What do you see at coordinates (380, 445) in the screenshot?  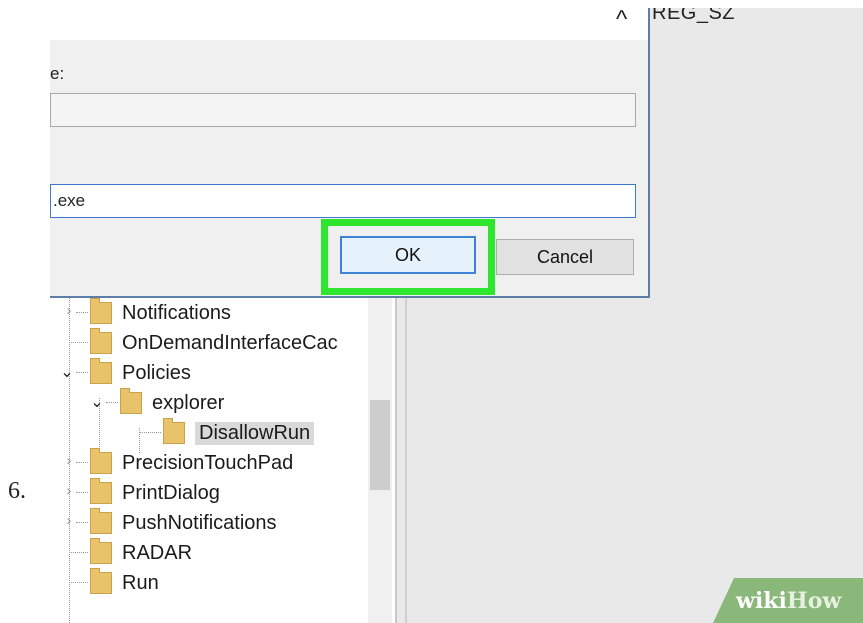 I see `tree-scrollbar-thumb` at bounding box center [380, 445].